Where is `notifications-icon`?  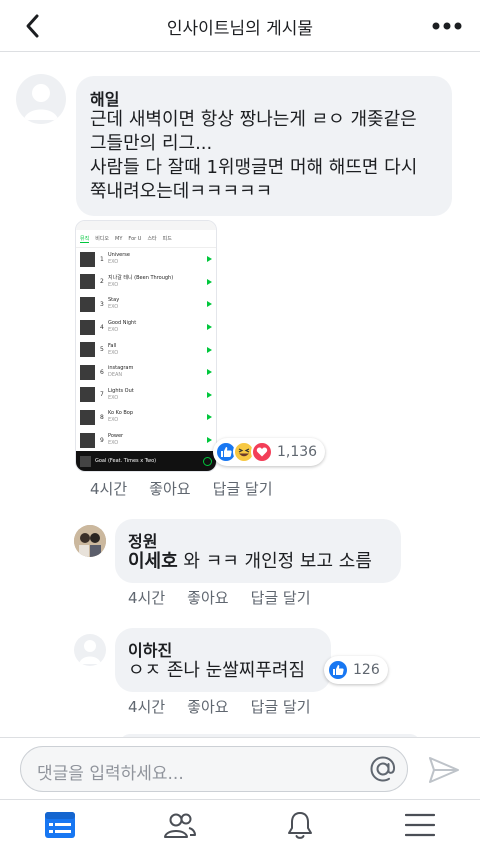 notifications-icon is located at coordinates (300, 827).